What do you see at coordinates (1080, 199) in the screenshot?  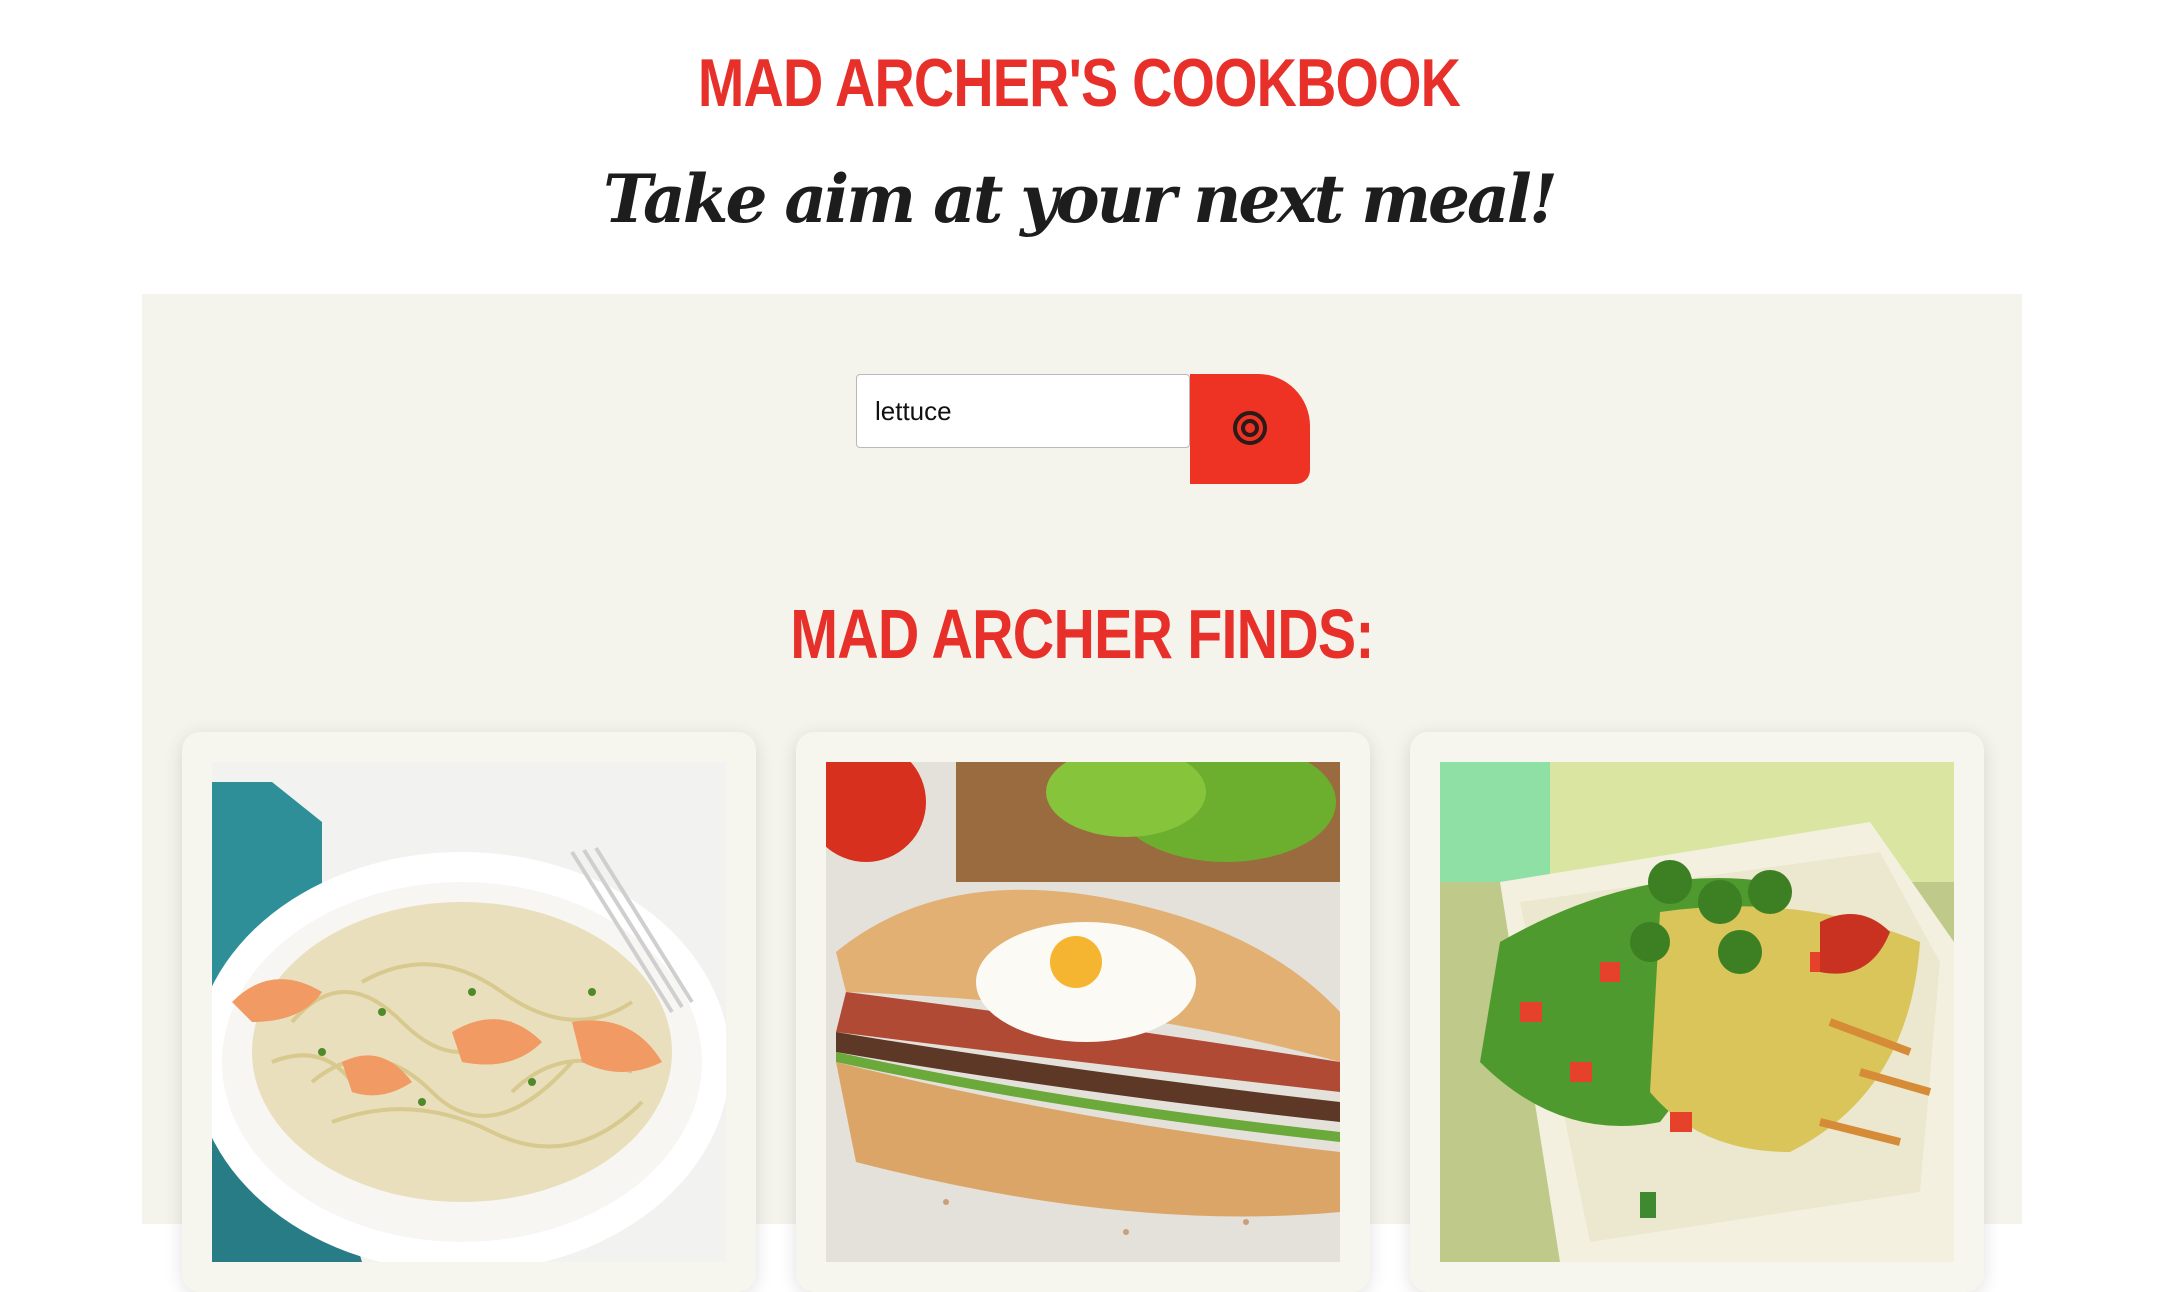 I see `tagline: Take aim at your next meal!` at bounding box center [1080, 199].